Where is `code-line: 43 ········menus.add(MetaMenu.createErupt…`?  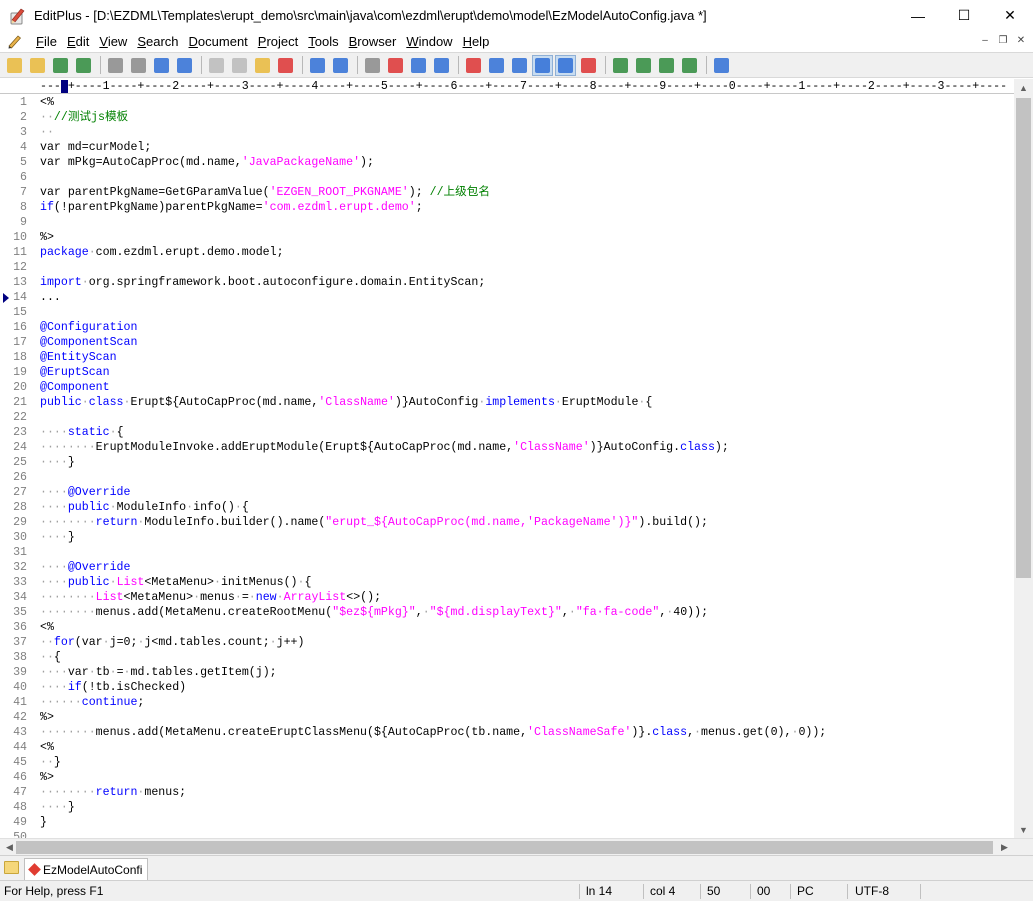 code-line: 43 ········menus.add(MetaMenu.createErupt… is located at coordinates (507, 732).